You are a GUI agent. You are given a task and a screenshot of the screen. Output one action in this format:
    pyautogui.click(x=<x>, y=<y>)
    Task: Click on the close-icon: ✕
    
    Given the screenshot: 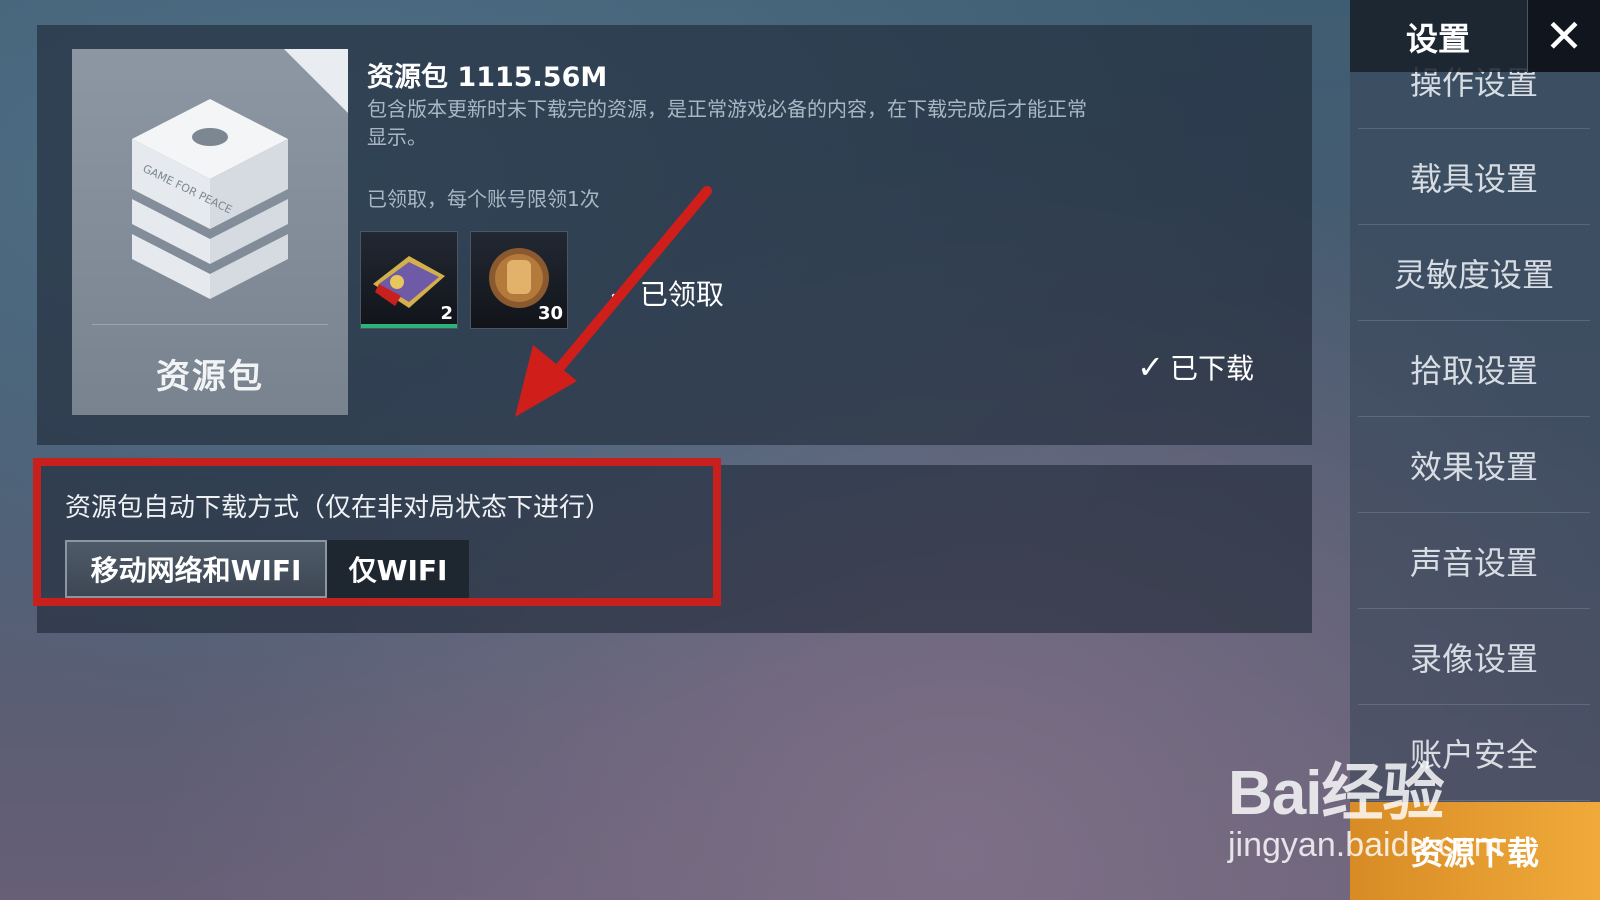 What is the action you would take?
    pyautogui.click(x=1564, y=36)
    